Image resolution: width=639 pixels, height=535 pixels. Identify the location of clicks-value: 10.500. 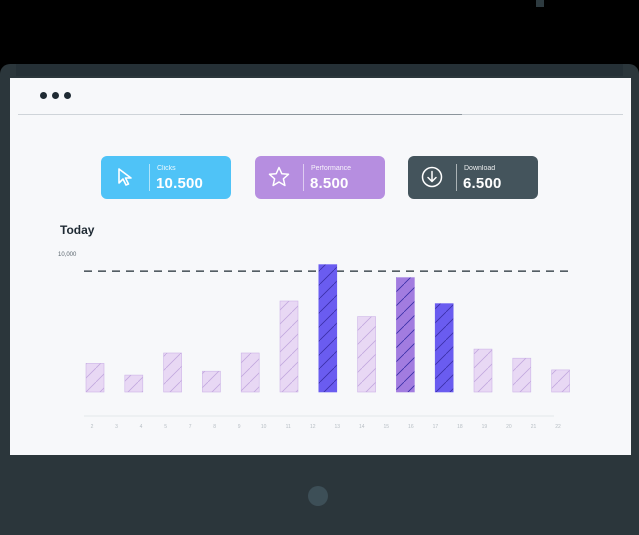
(180, 183).